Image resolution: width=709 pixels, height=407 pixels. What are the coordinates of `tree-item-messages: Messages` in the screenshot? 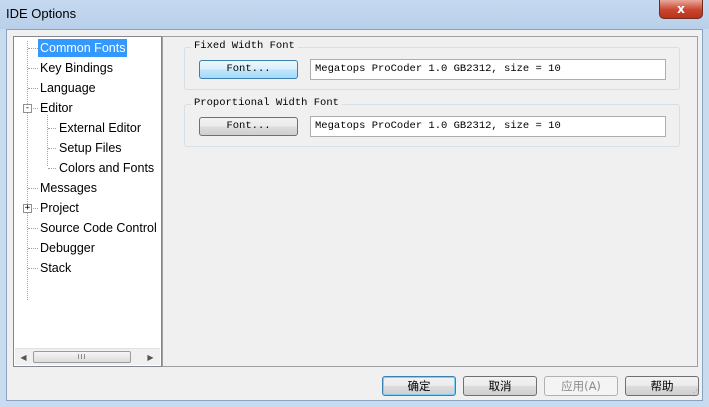 It's located at (68, 188).